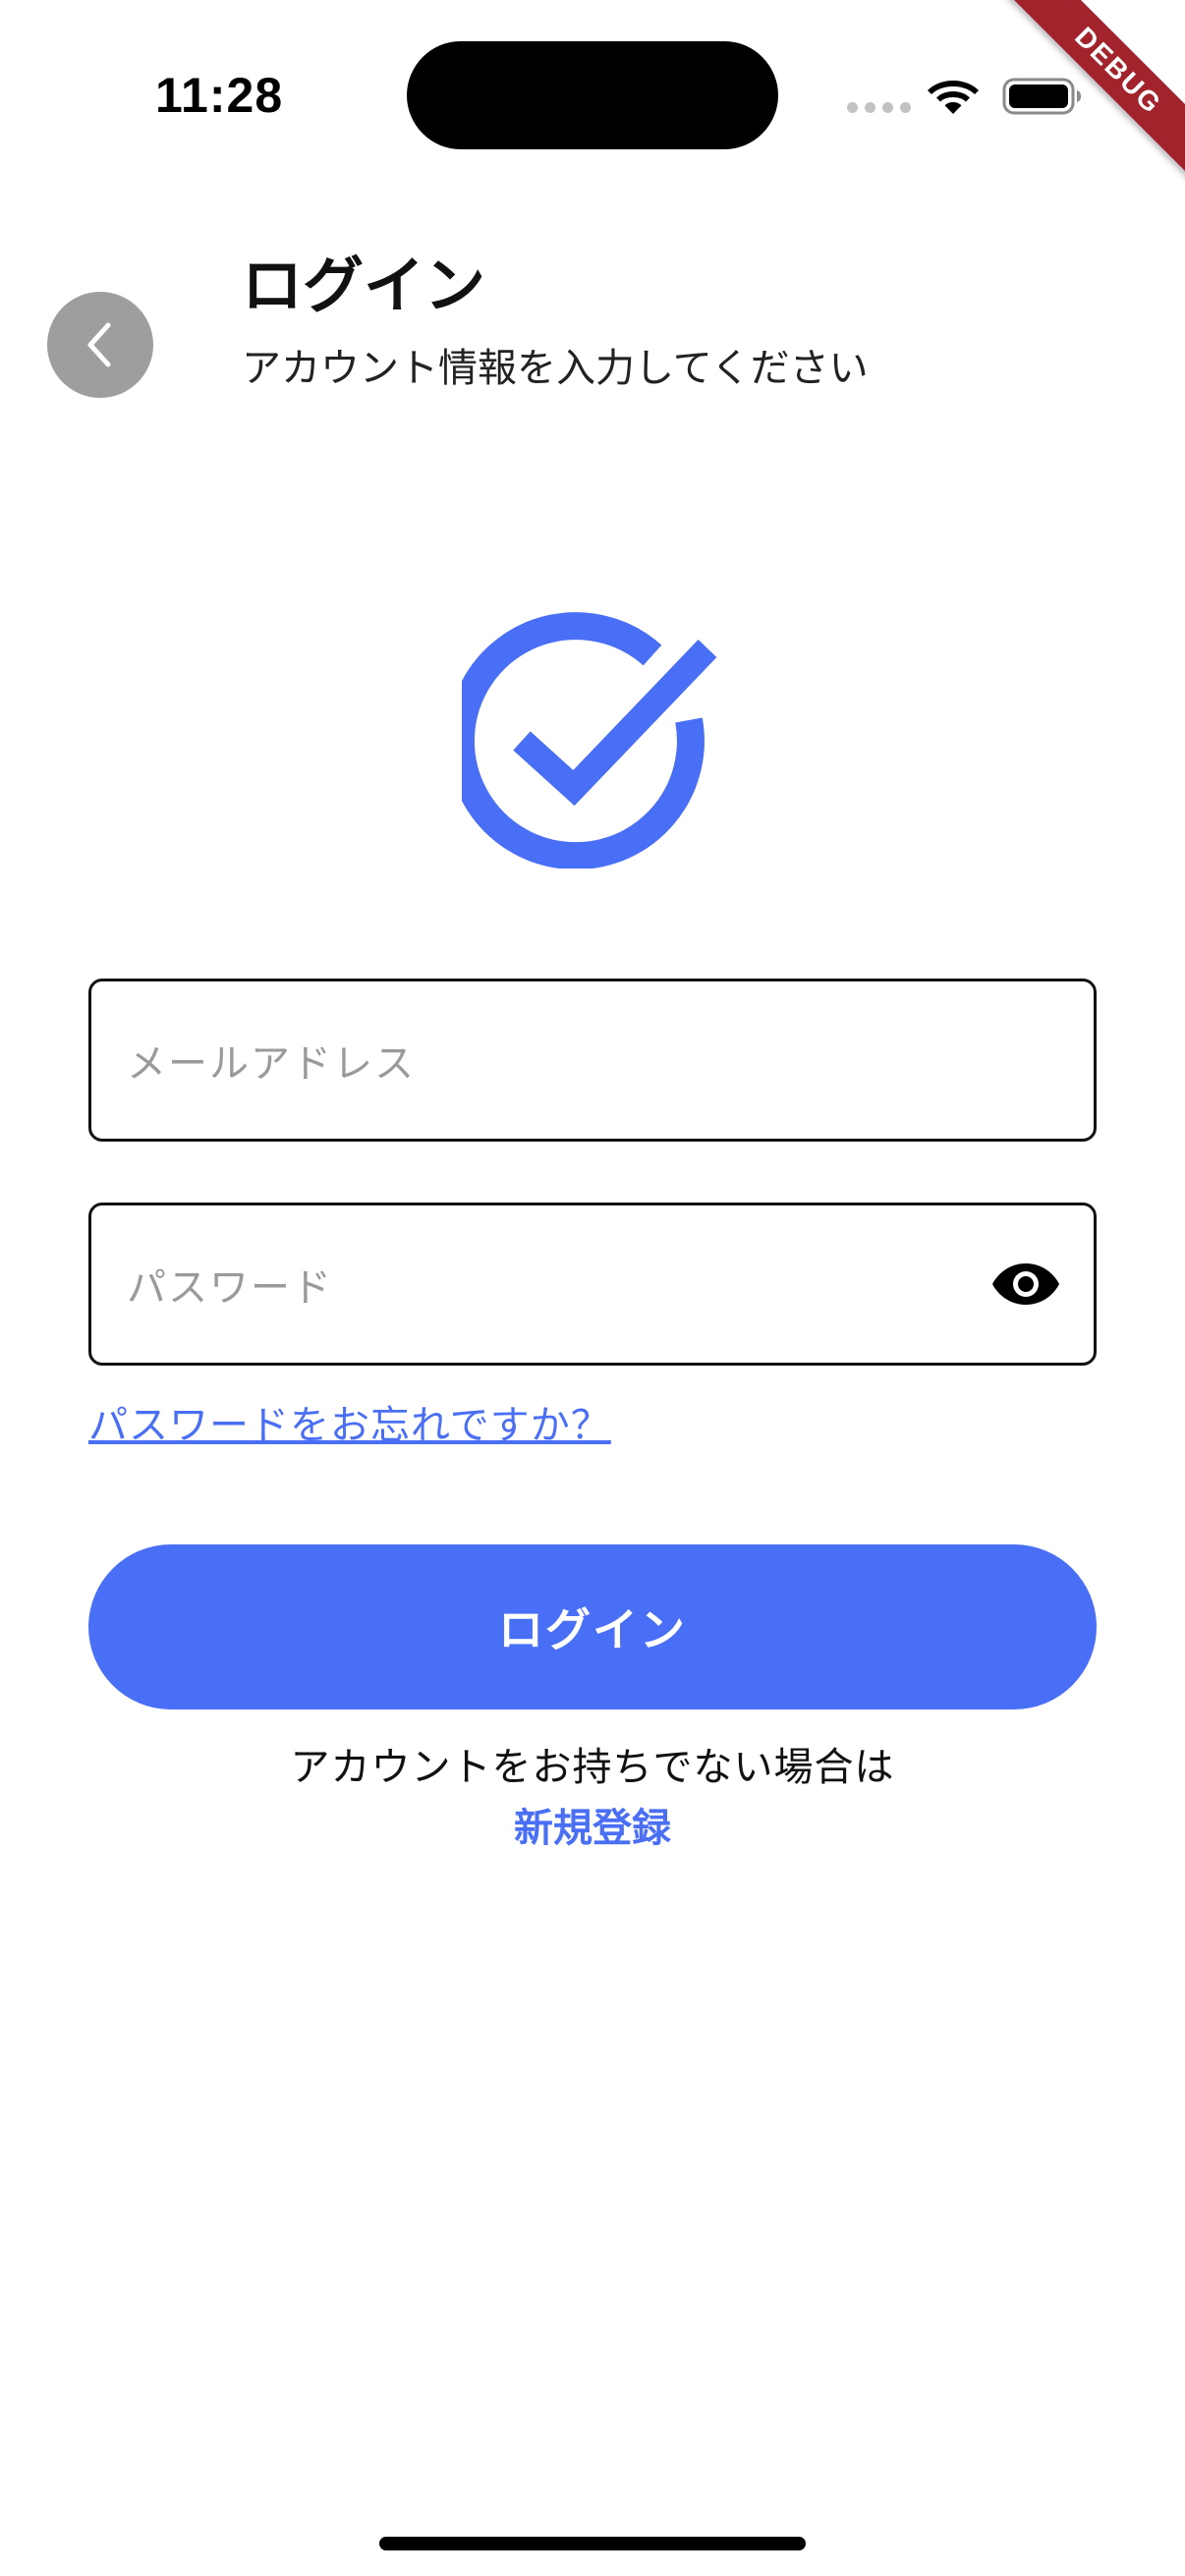  I want to click on battery-icon, so click(1041, 96).